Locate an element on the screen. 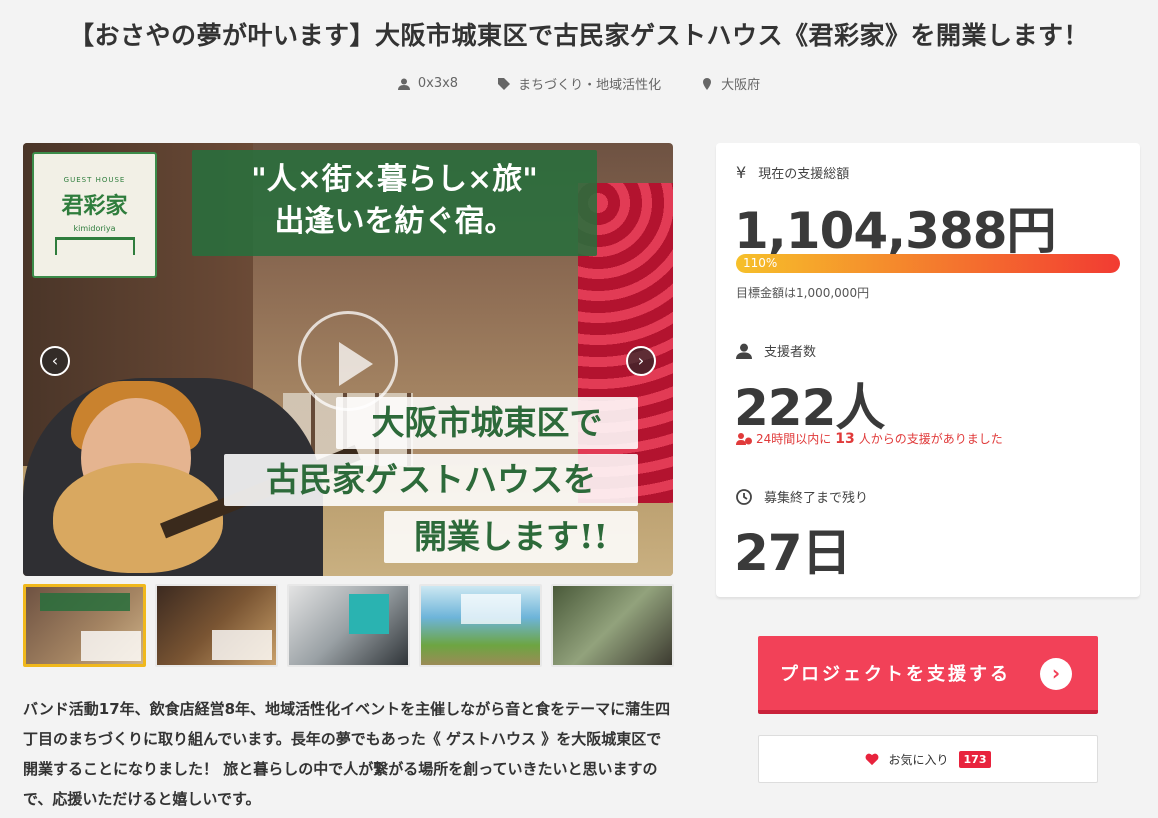  logo-sub-text: kimidoriya is located at coordinates (94, 228).